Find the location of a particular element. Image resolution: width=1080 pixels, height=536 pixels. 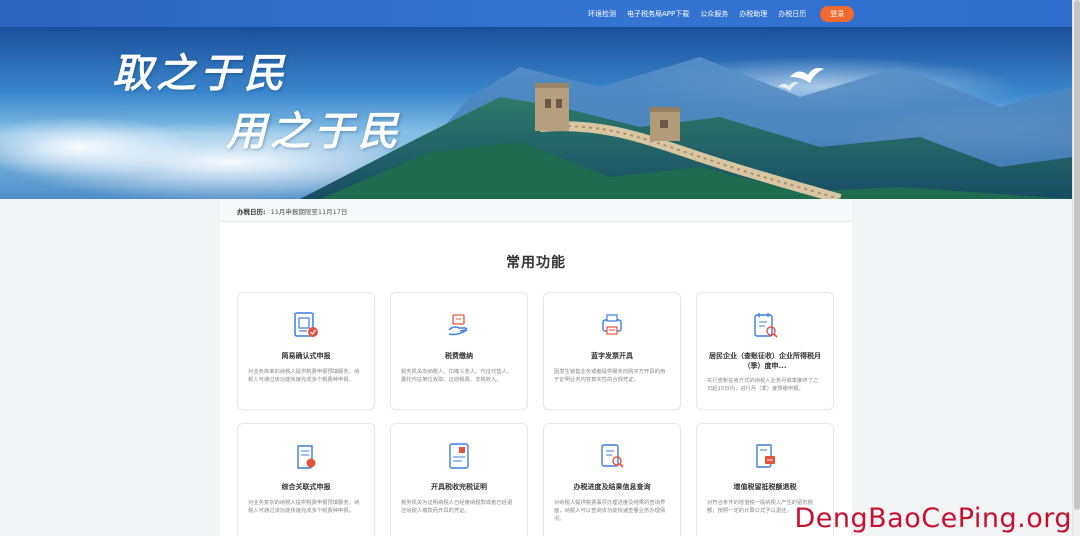

tax-payment-icon is located at coordinates (458, 325).